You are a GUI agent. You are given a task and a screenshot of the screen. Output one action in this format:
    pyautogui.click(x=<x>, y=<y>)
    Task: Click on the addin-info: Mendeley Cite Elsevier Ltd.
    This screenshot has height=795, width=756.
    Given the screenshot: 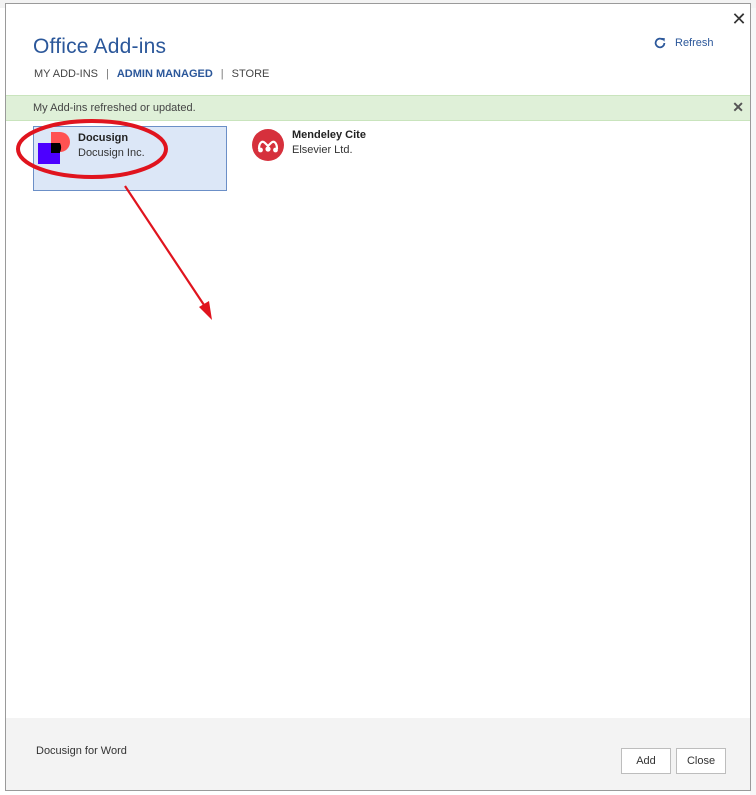 What is the action you would take?
    pyautogui.click(x=329, y=142)
    